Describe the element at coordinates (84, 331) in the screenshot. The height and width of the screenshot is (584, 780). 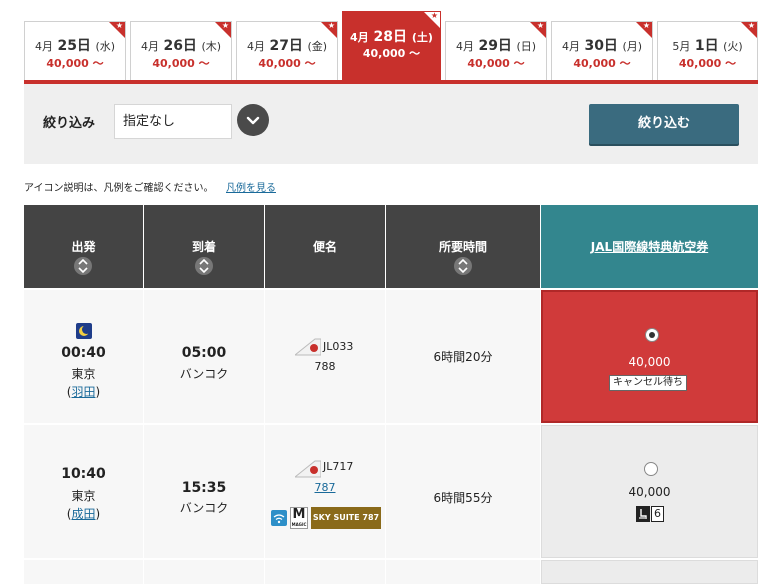
I see `night-flight-icon` at that location.